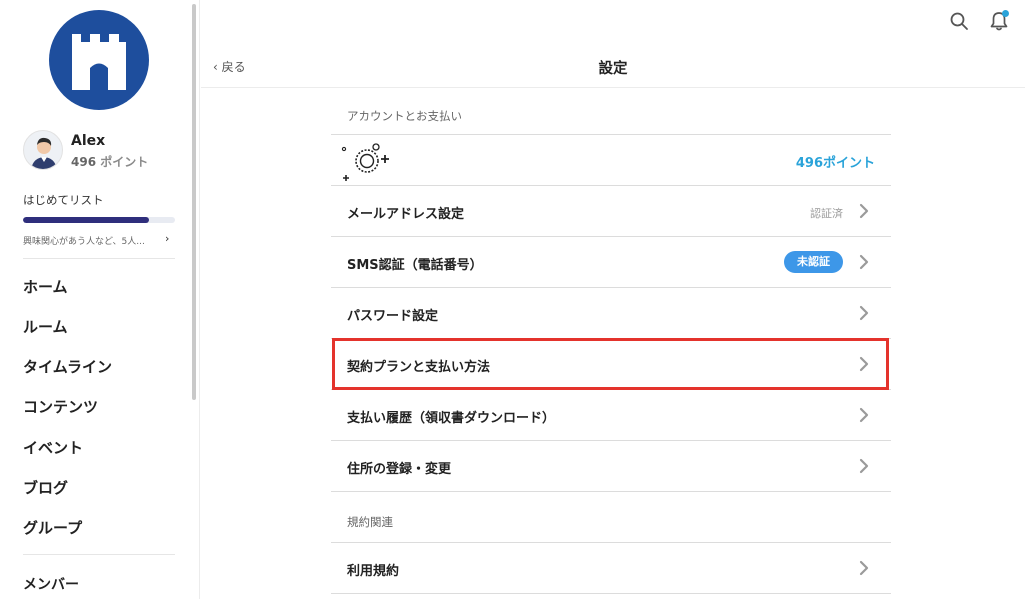 Image resolution: width=1025 pixels, height=599 pixels. Describe the element at coordinates (611, 262) in the screenshot. I see `row-sms-verification: SMS認証（電話番号） 未認証` at that location.